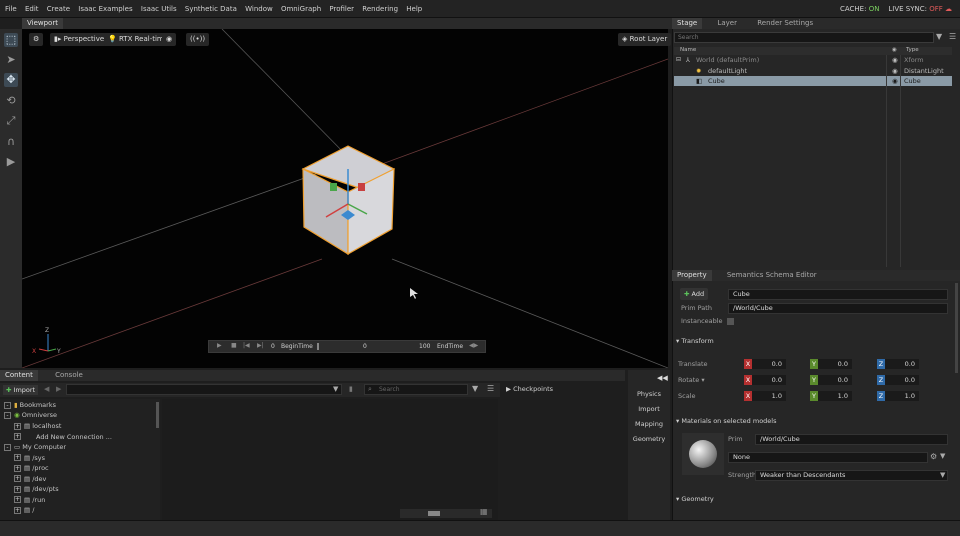 The height and width of the screenshot is (536, 960). Describe the element at coordinates (688, 50) in the screenshot. I see `column-name: Name` at that location.